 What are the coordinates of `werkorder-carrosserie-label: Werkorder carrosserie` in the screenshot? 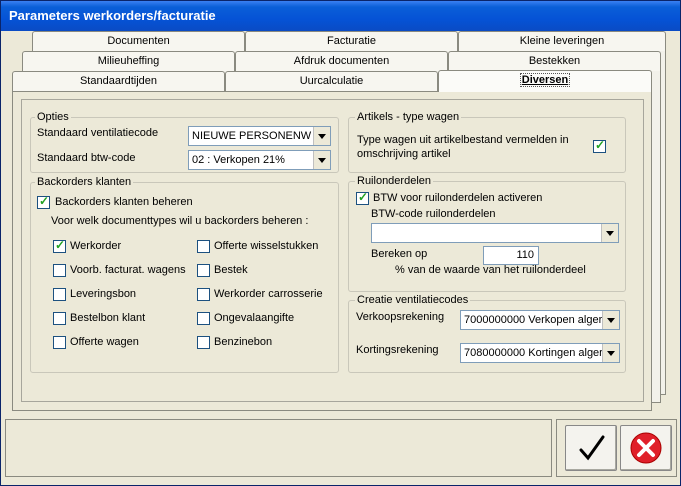 It's located at (268, 294).